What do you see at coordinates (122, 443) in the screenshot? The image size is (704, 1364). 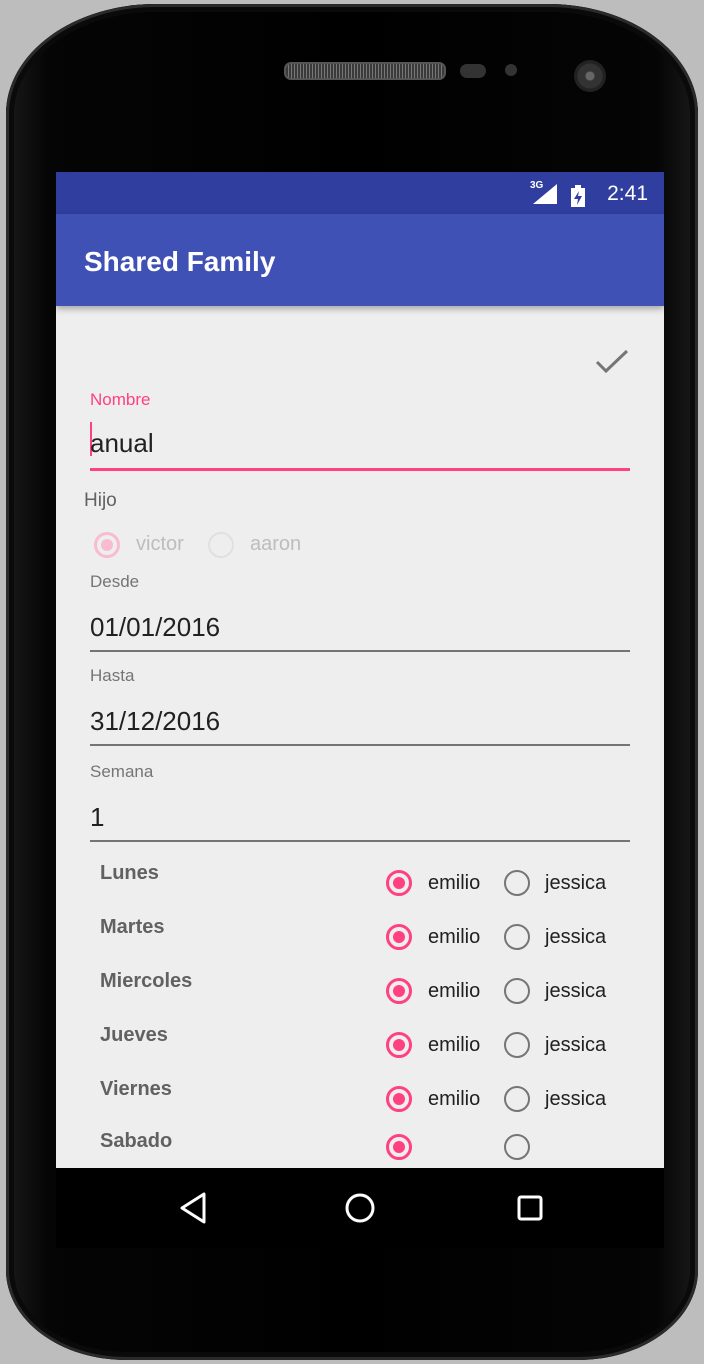 I see `nombre-field: anual` at bounding box center [122, 443].